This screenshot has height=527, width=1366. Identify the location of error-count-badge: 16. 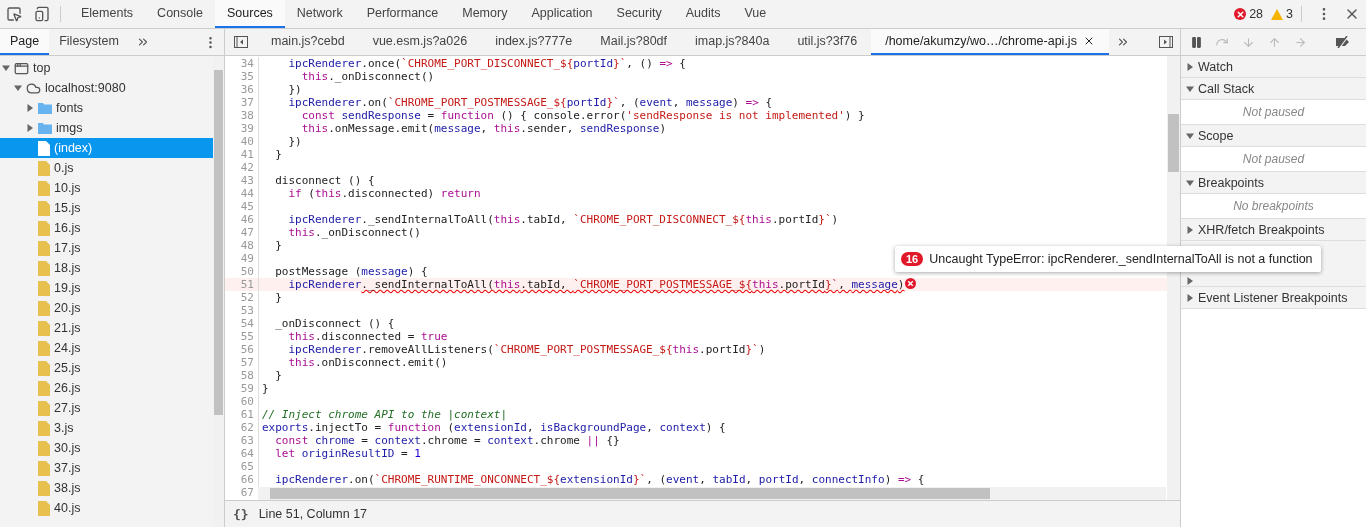
(912, 259).